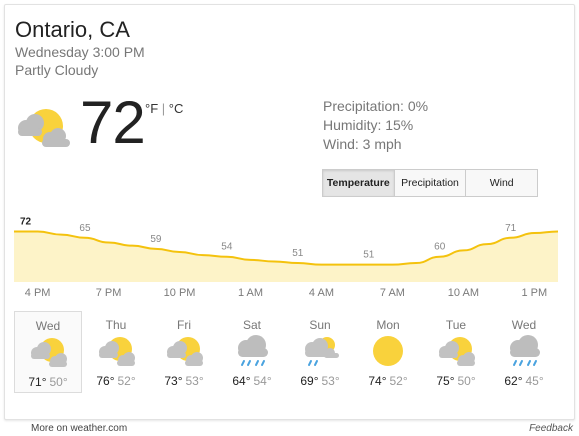 The height and width of the screenshot is (436, 579). I want to click on current-temperature: 72, so click(113, 122).